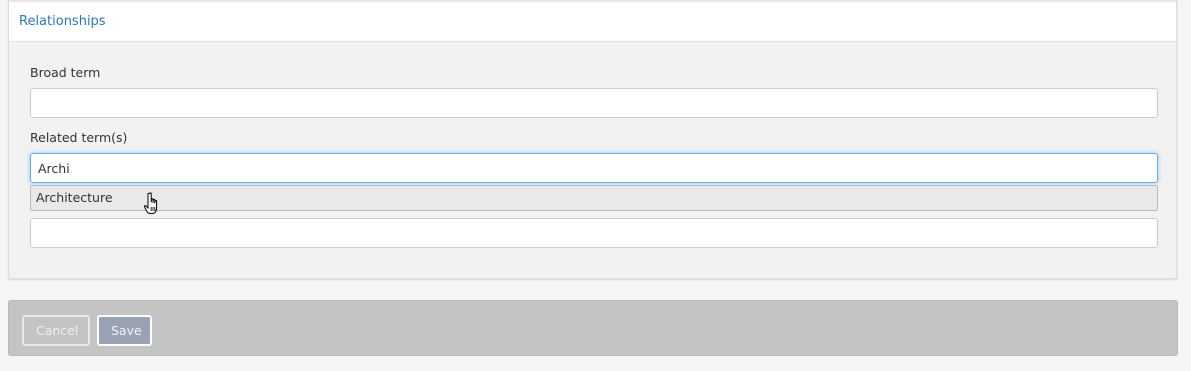 This screenshot has height=371, width=1191. Describe the element at coordinates (56, 330) in the screenshot. I see `cancel-button: Cancel` at that location.